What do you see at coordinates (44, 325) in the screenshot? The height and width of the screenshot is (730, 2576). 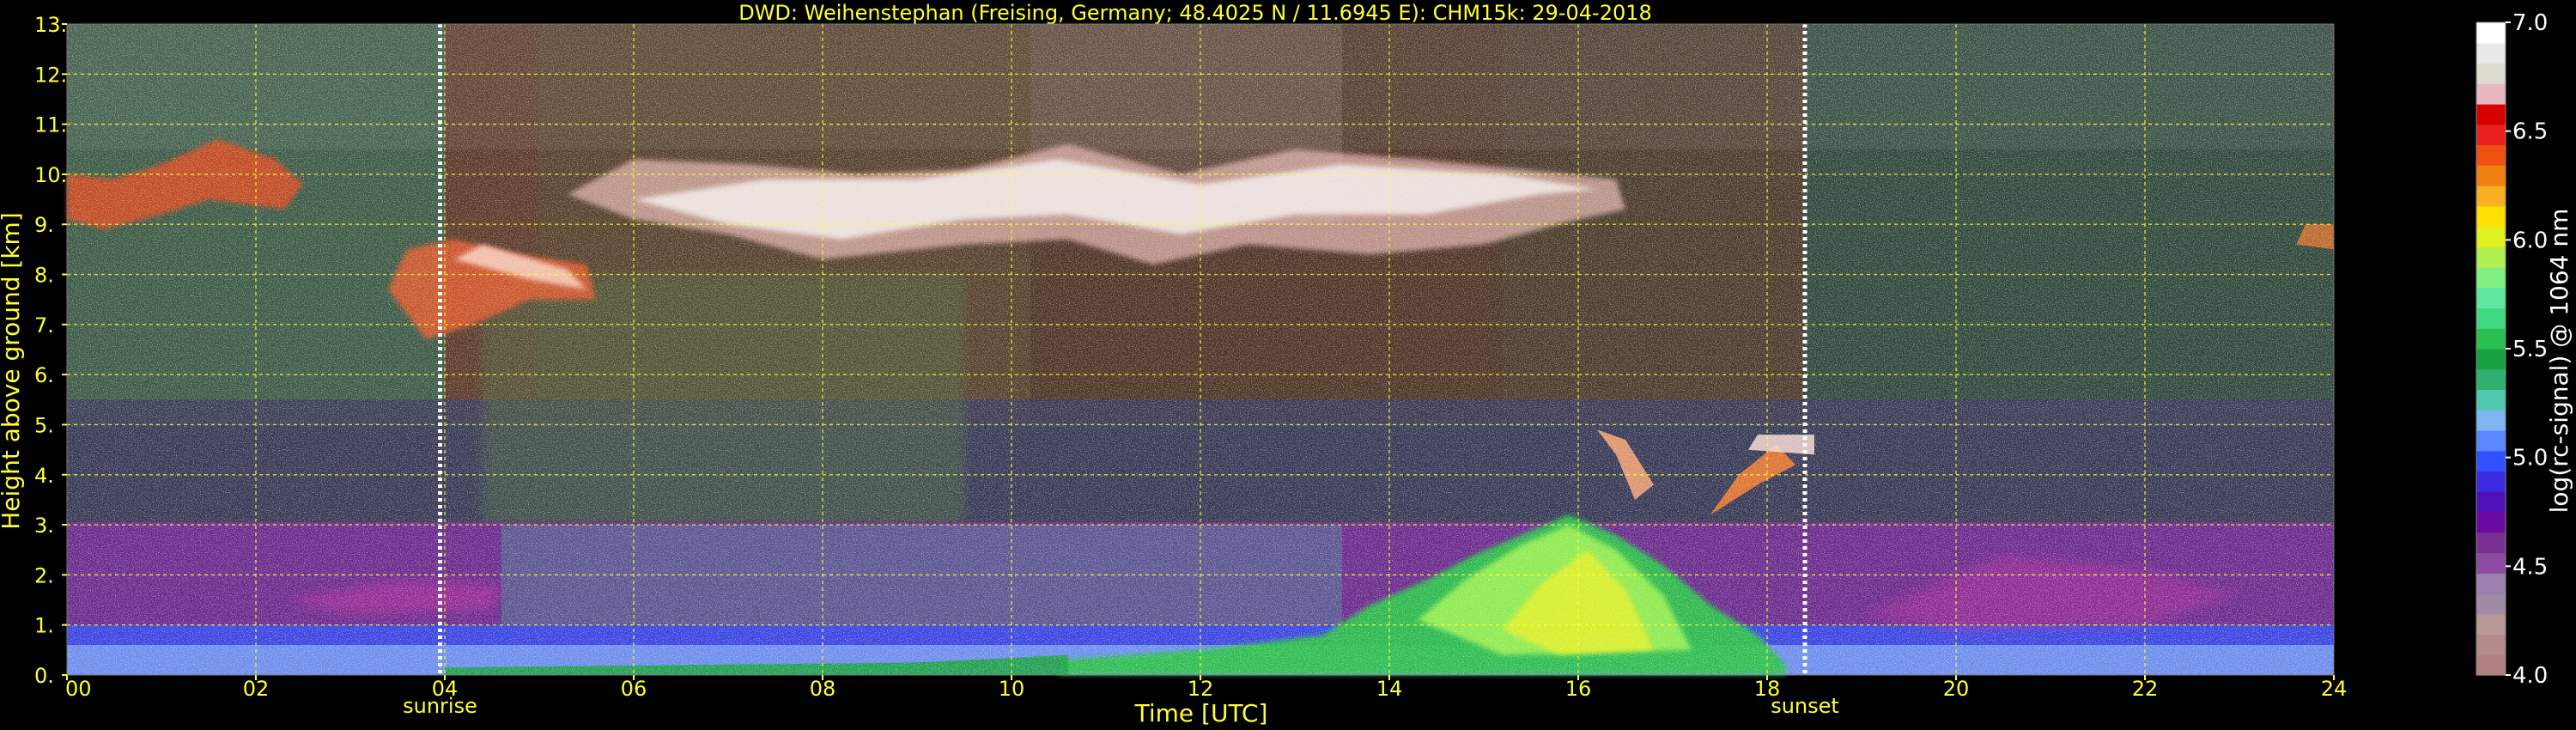 I see `y-tick-label: 7.` at bounding box center [44, 325].